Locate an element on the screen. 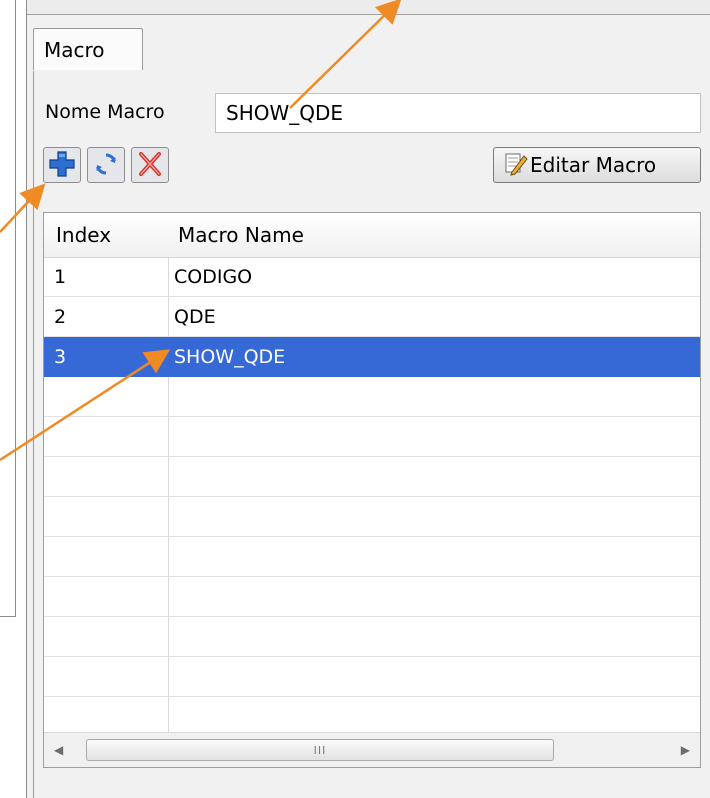  row-index: 1 is located at coordinates (60, 277).